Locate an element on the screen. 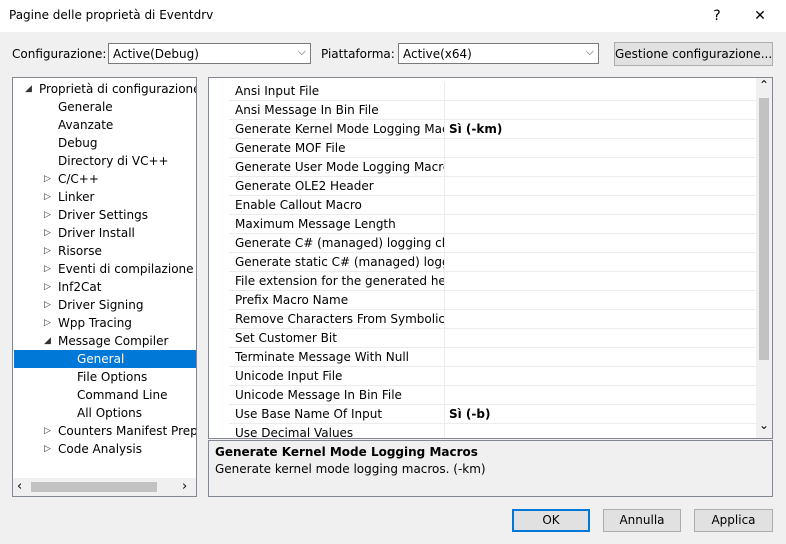  property-name: Prefix Macro Name is located at coordinates (292, 300).